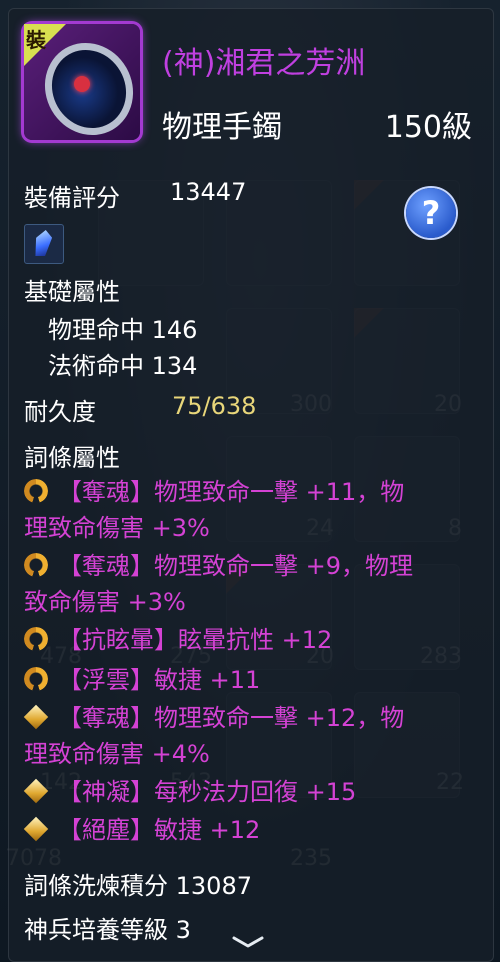  What do you see at coordinates (248, 942) in the screenshot?
I see `chevron-down-icon` at bounding box center [248, 942].